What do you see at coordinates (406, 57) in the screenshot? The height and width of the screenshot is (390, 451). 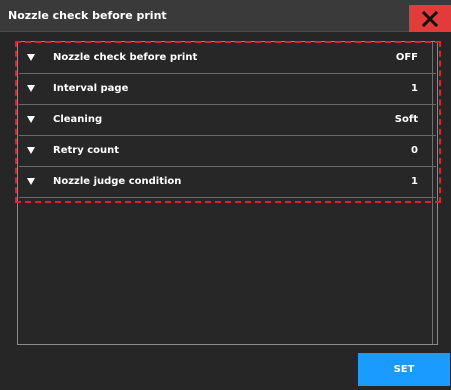 I see `setting-value: OFF` at bounding box center [406, 57].